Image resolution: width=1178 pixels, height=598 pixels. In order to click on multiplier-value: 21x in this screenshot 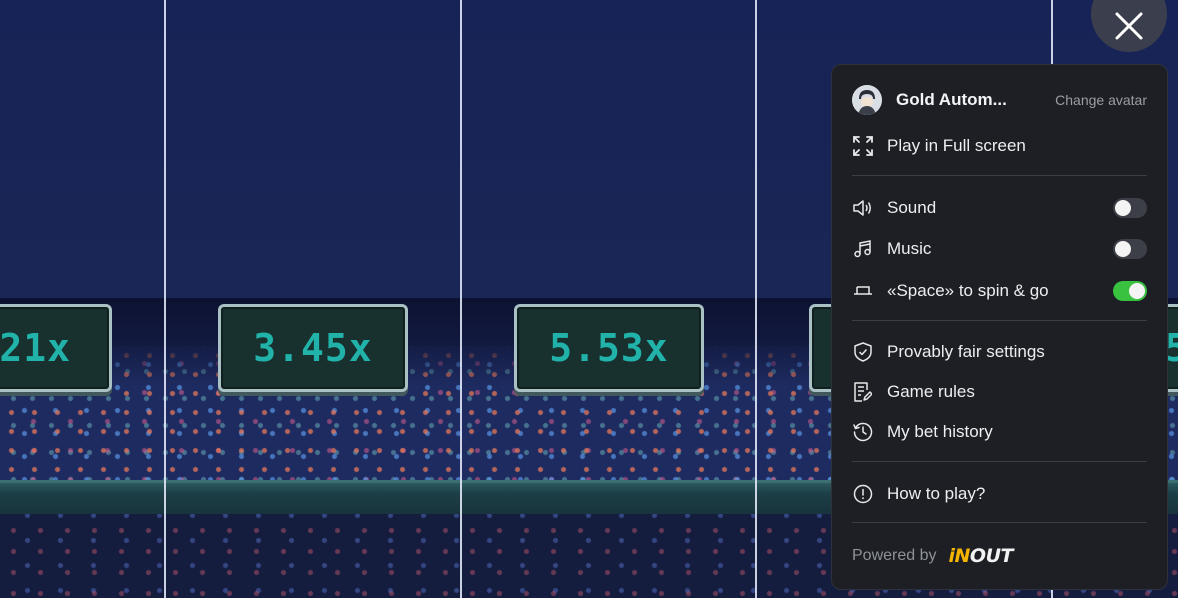, I will do `click(35, 348)`.